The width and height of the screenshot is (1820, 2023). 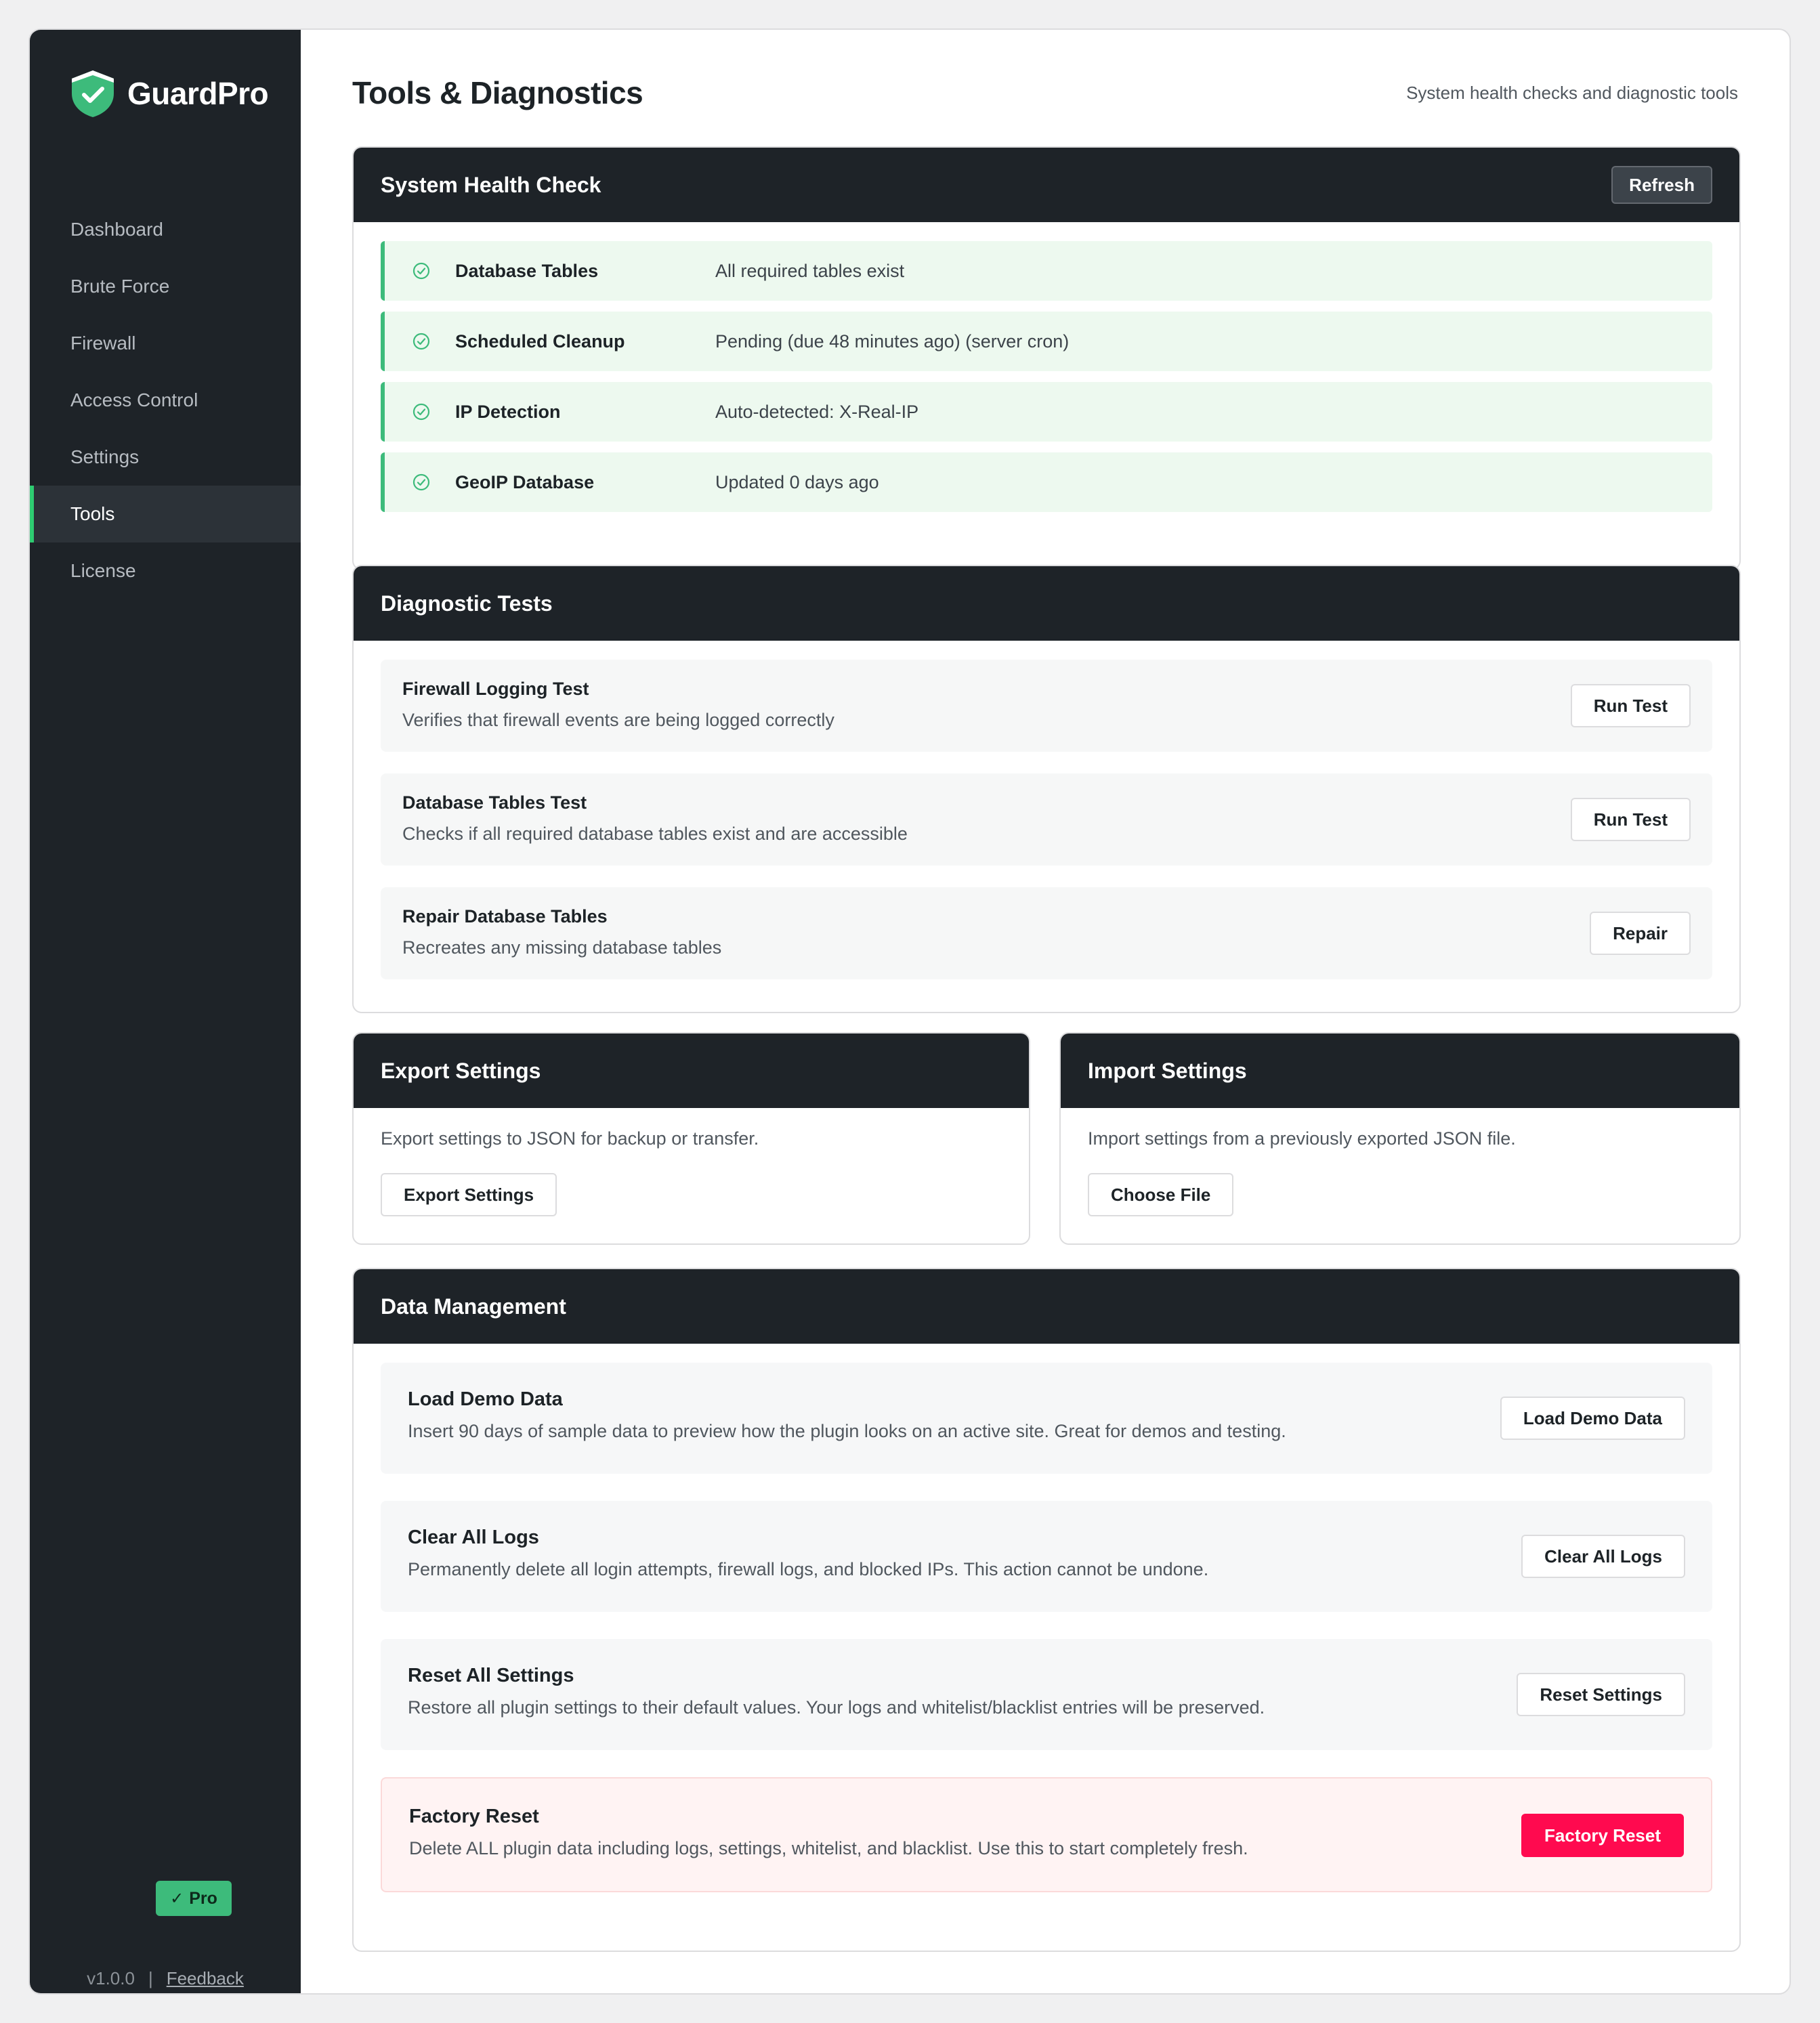 I want to click on sidebar-item-label: Brute Force, so click(x=120, y=286).